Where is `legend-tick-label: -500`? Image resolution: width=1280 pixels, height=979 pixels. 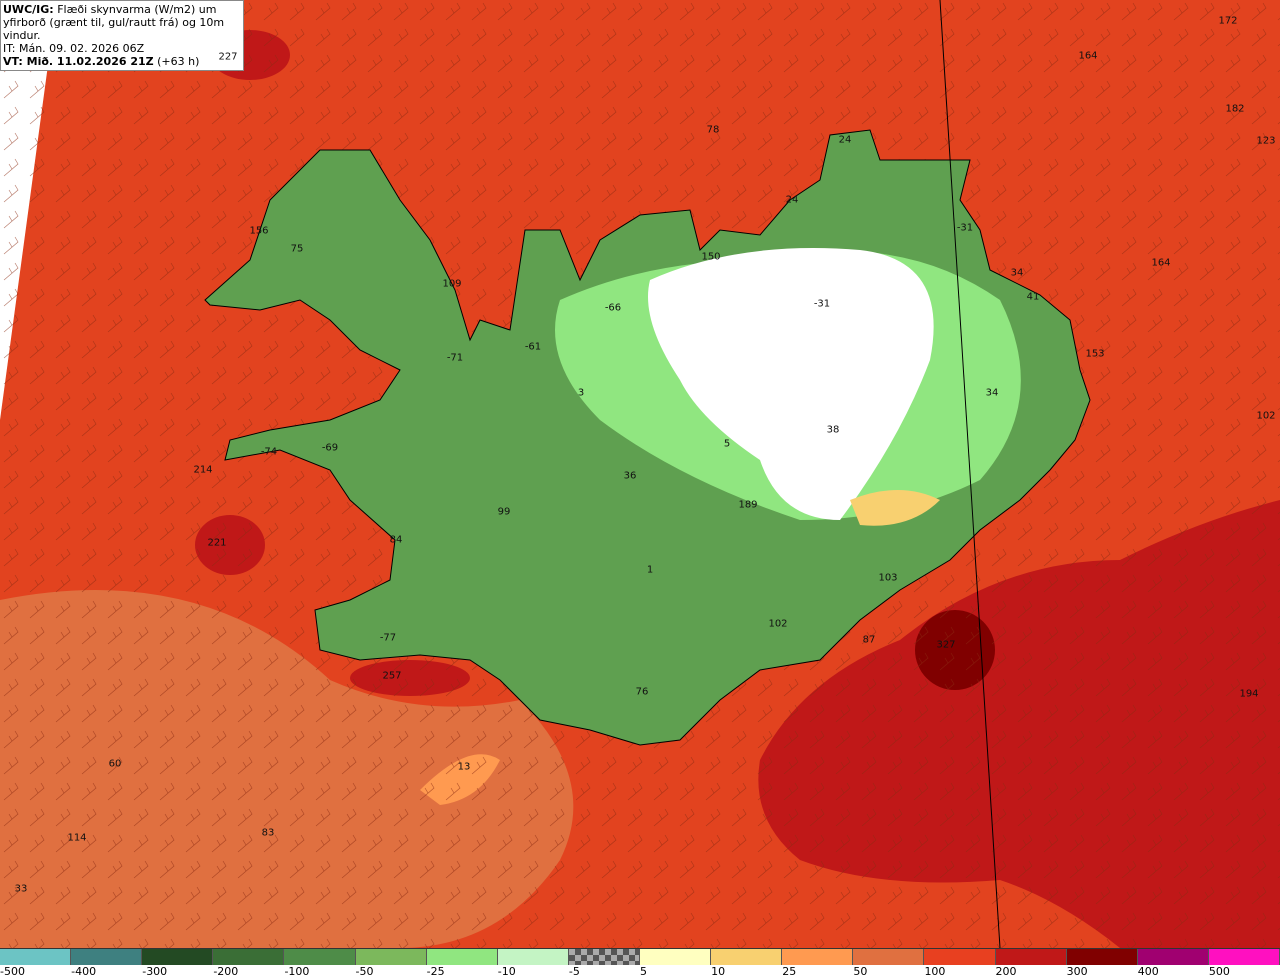
legend-tick-label: -500 is located at coordinates (12, 971).